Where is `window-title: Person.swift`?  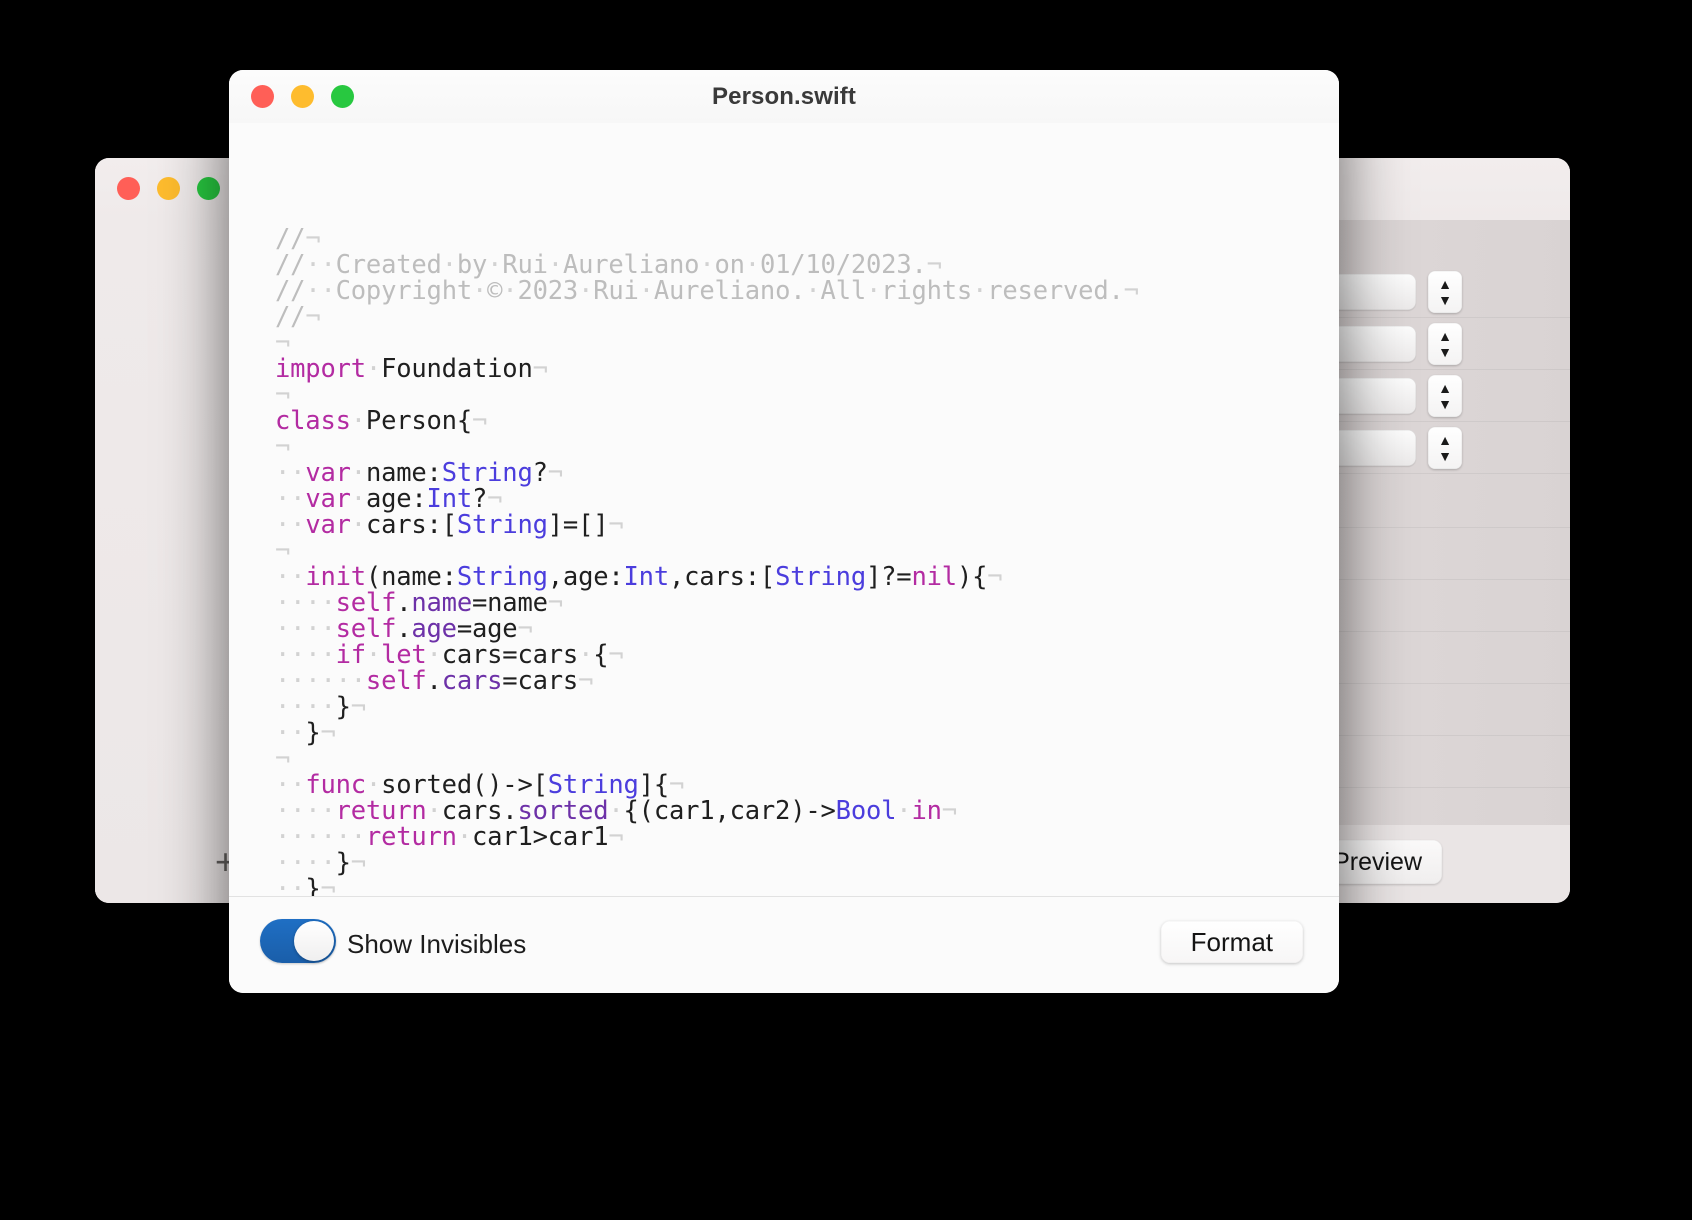 window-title: Person.swift is located at coordinates (784, 96).